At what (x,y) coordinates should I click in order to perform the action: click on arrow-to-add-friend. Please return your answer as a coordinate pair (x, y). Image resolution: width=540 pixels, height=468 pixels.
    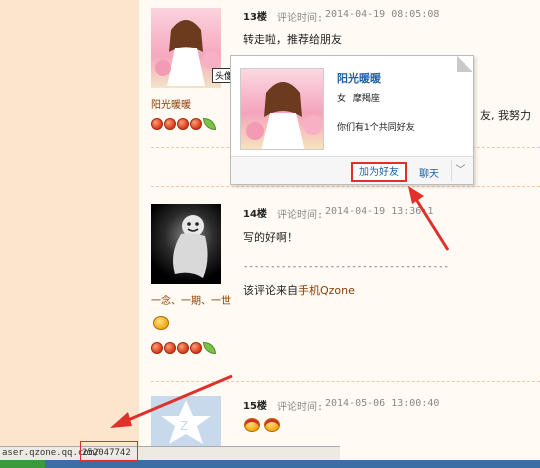
    Looking at the image, I should click on (431, 223).